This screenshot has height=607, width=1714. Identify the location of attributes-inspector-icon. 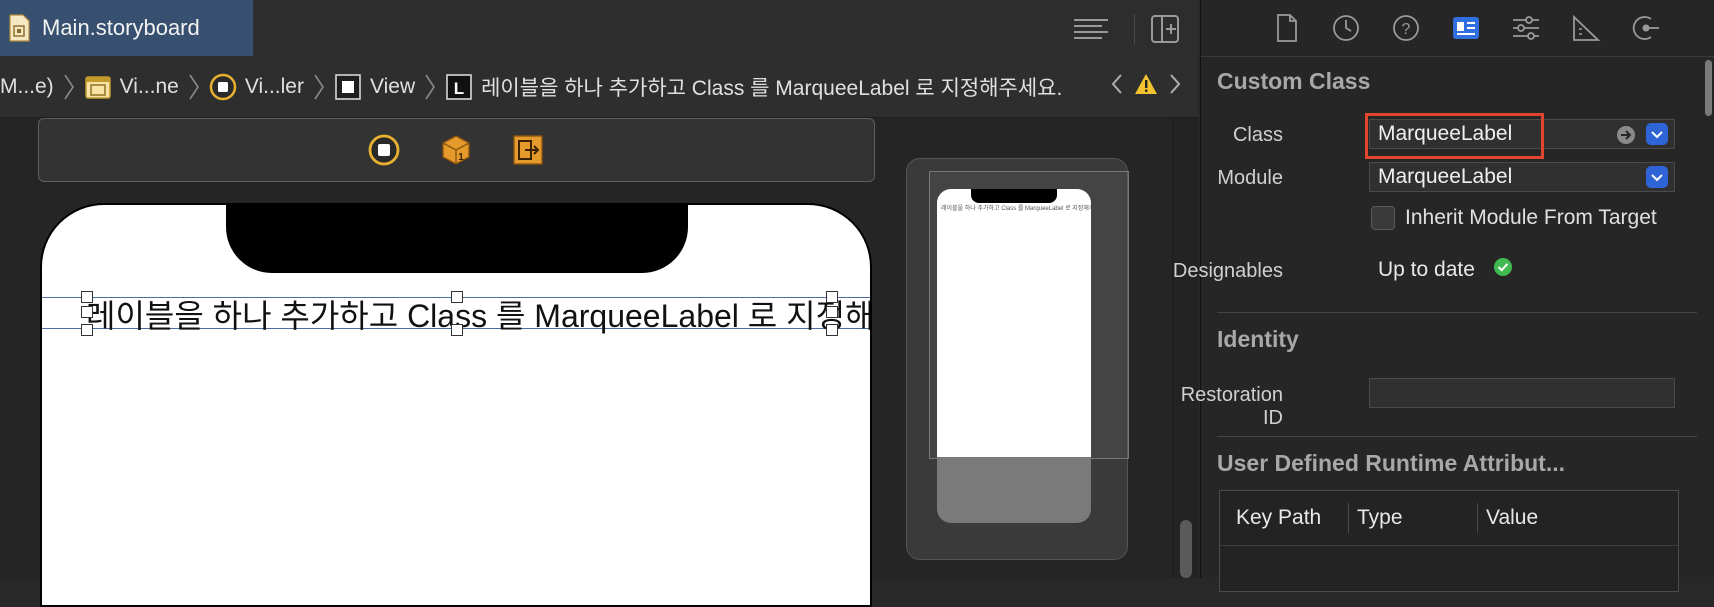
(1526, 28).